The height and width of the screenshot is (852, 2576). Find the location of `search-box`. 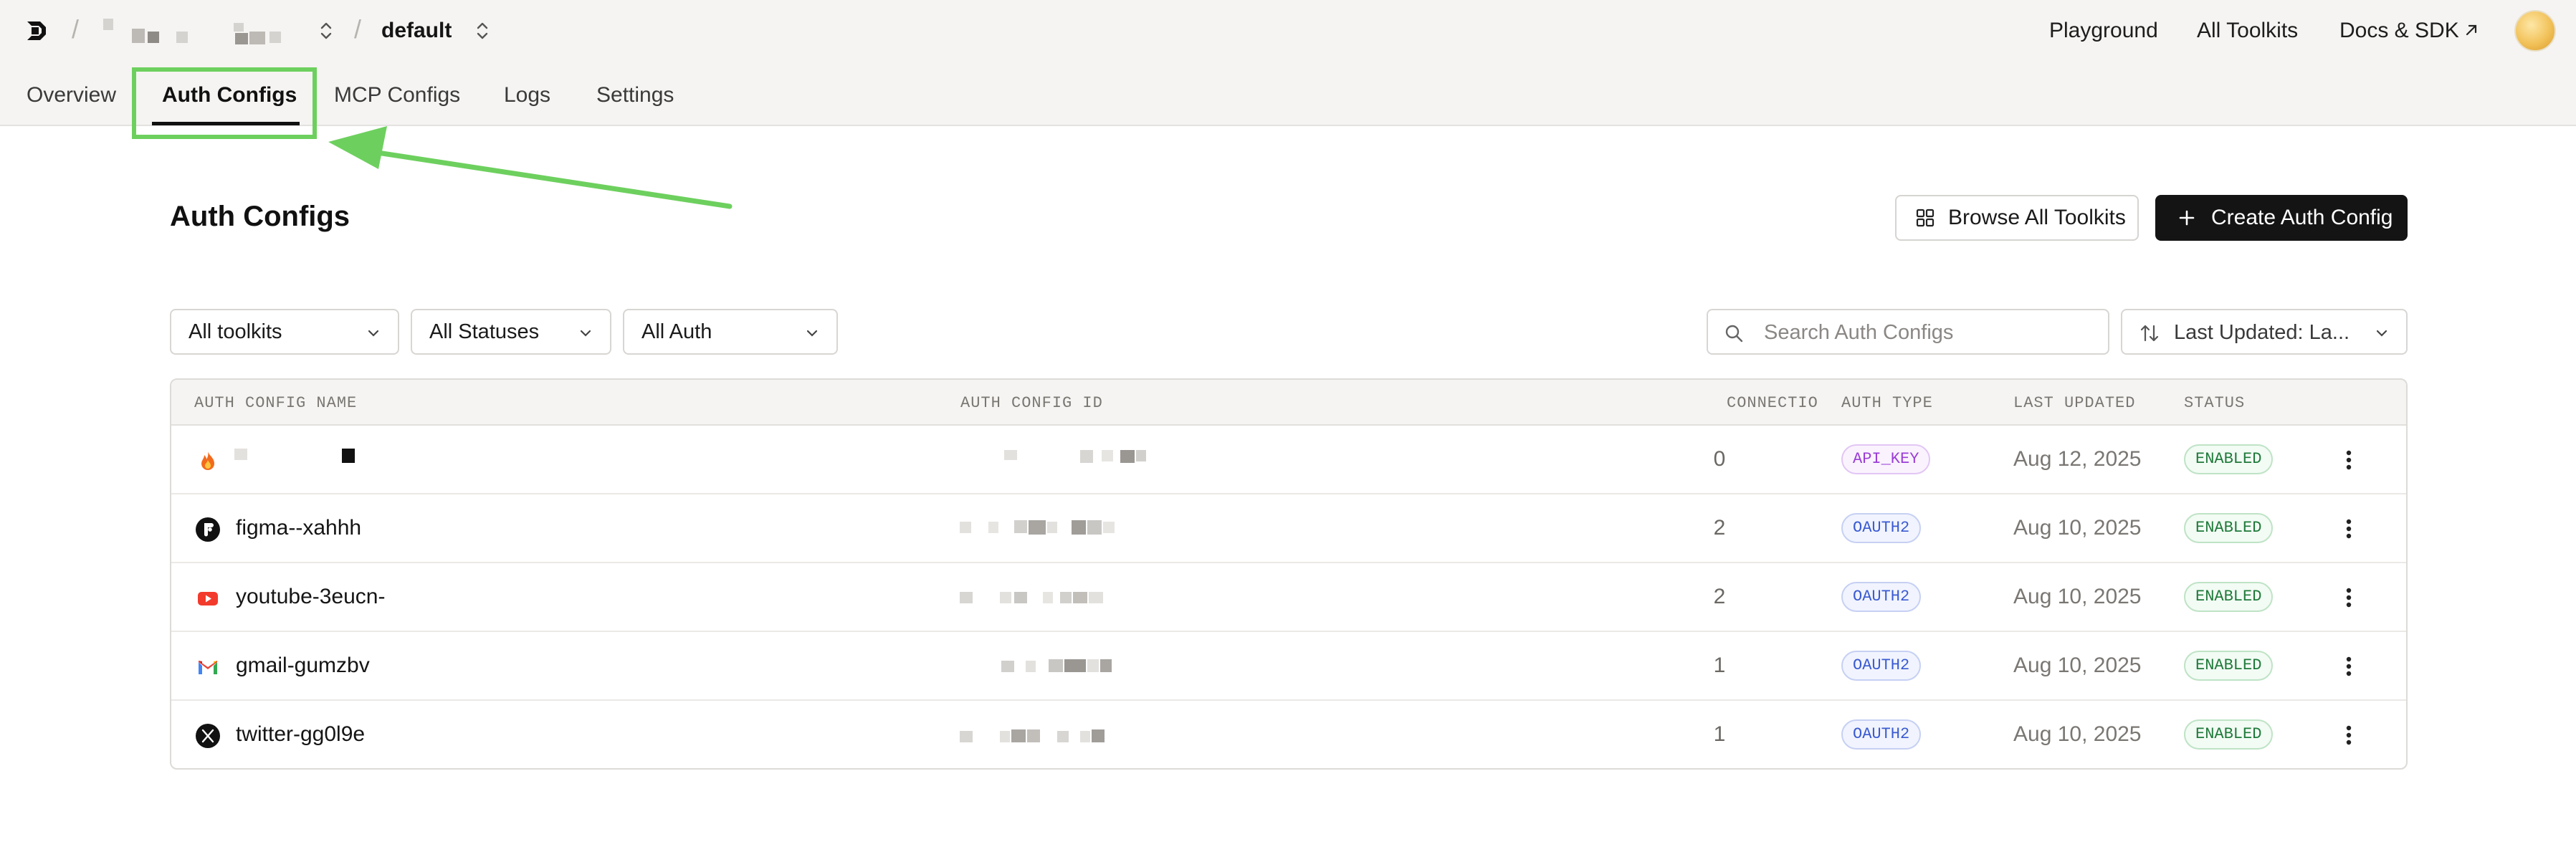

search-box is located at coordinates (1908, 332).